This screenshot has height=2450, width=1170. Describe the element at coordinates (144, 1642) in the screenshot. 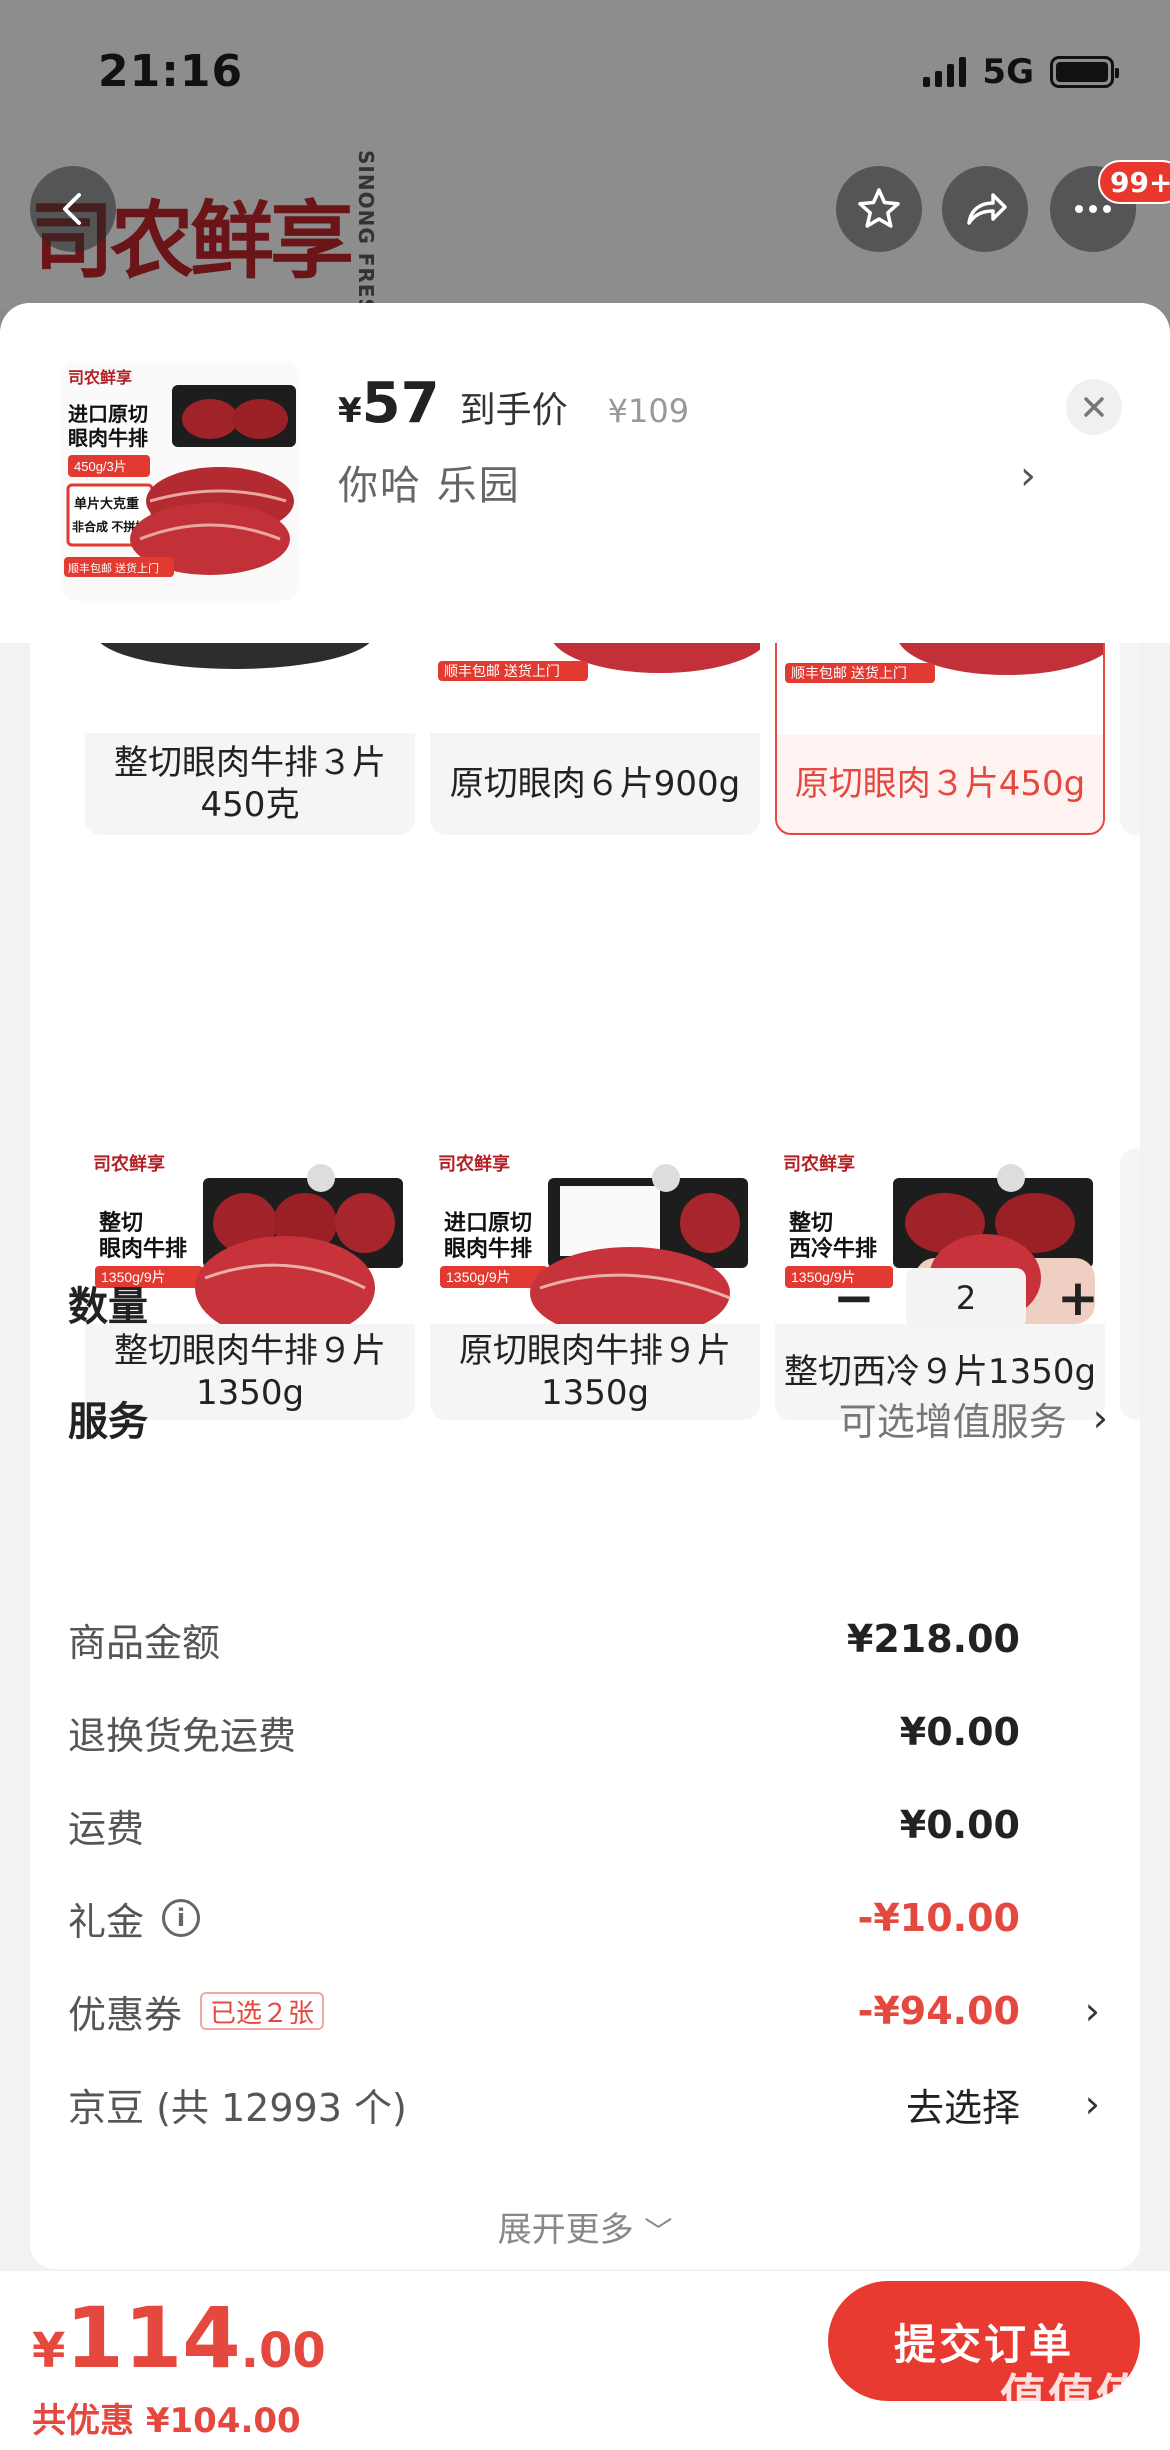

I see `cost-label: 商品金额` at that location.